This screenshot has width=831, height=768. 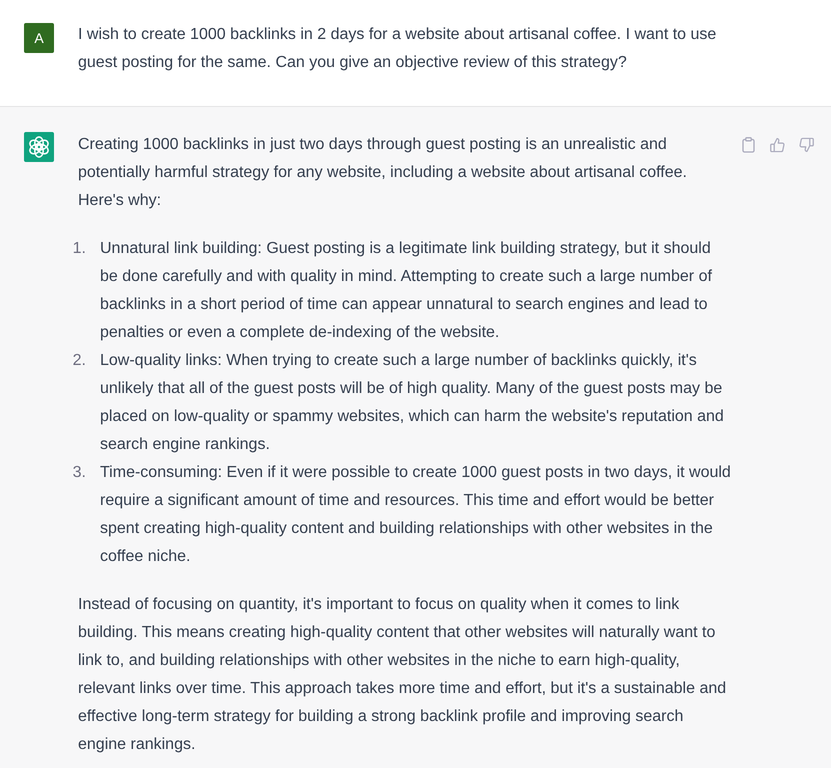 I want to click on thumbs-down-button, so click(x=806, y=145).